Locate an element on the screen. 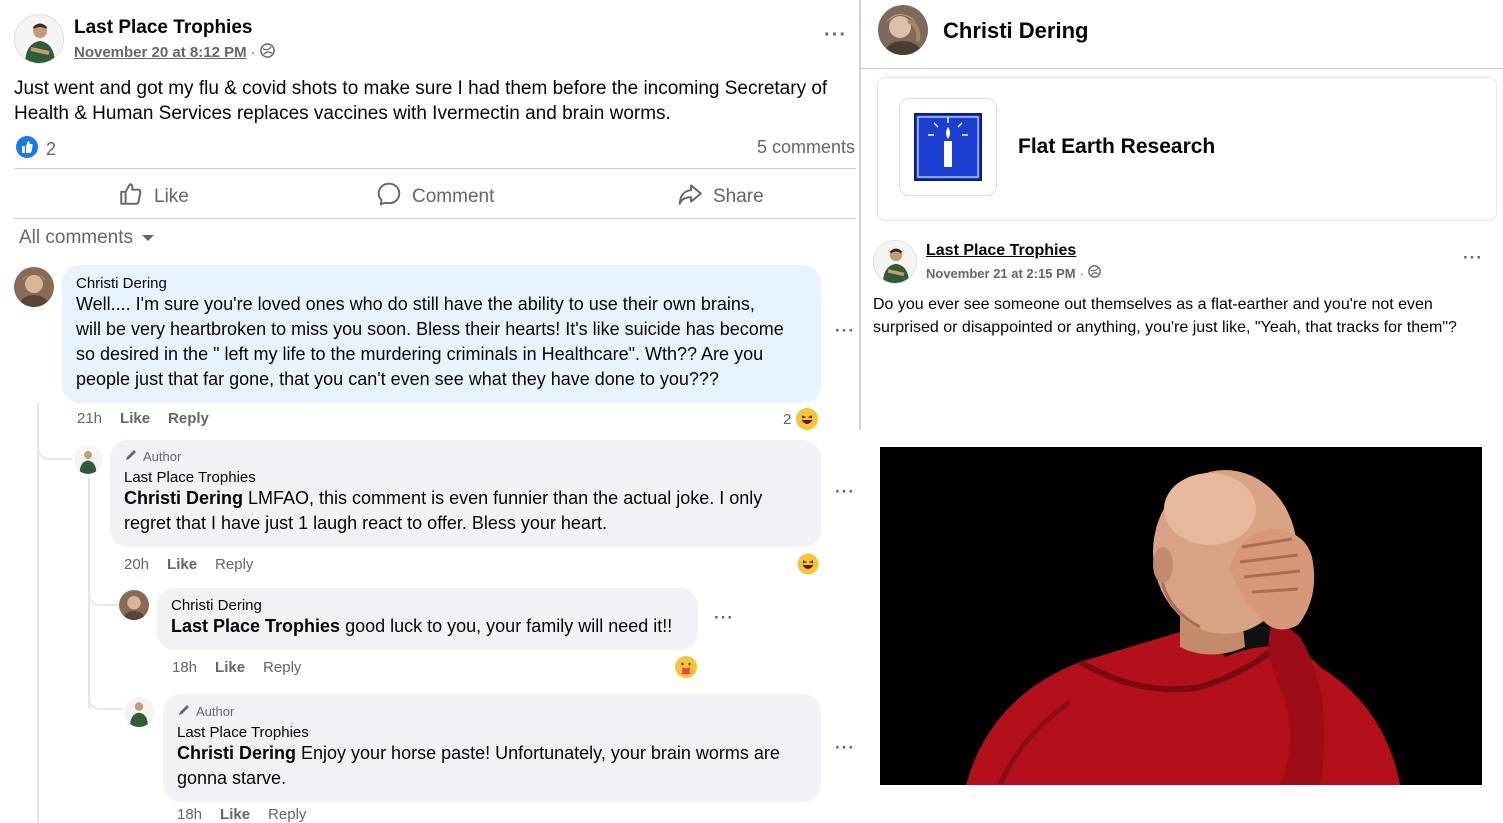  comment-line: gonna starve. is located at coordinates (232, 778).